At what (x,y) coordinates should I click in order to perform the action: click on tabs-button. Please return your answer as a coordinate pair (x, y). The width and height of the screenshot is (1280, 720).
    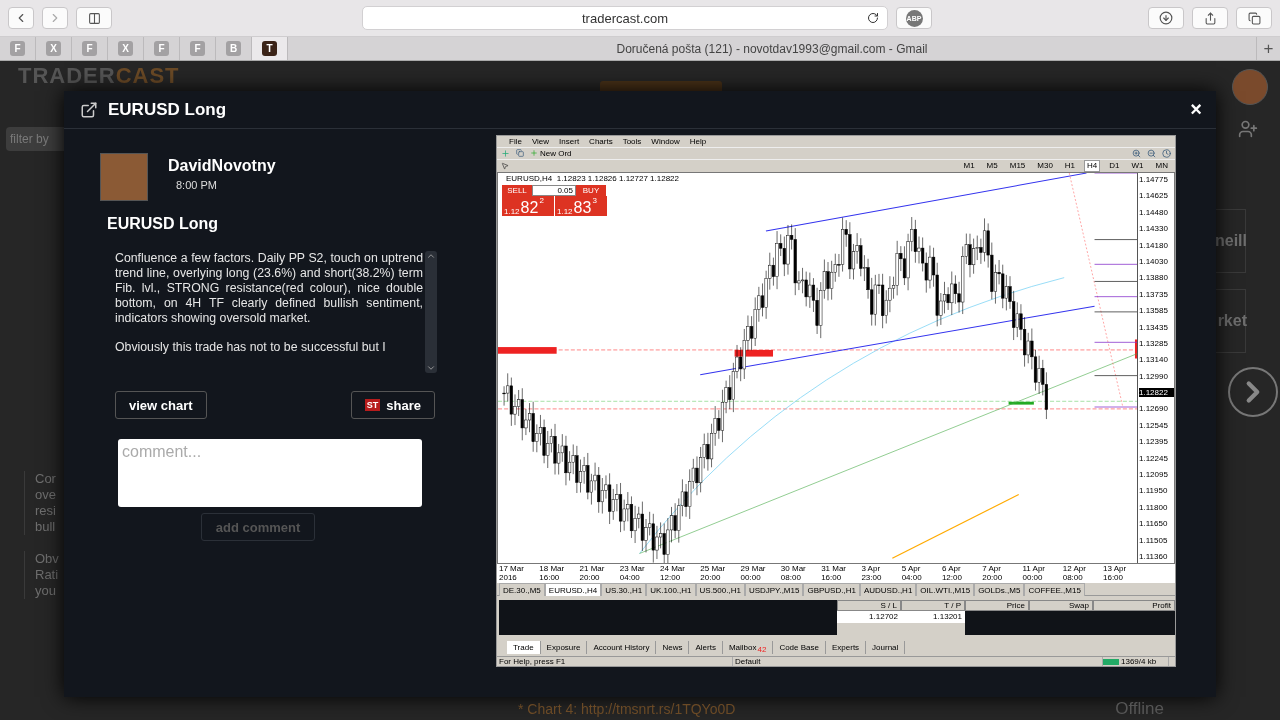
    Looking at the image, I should click on (1254, 18).